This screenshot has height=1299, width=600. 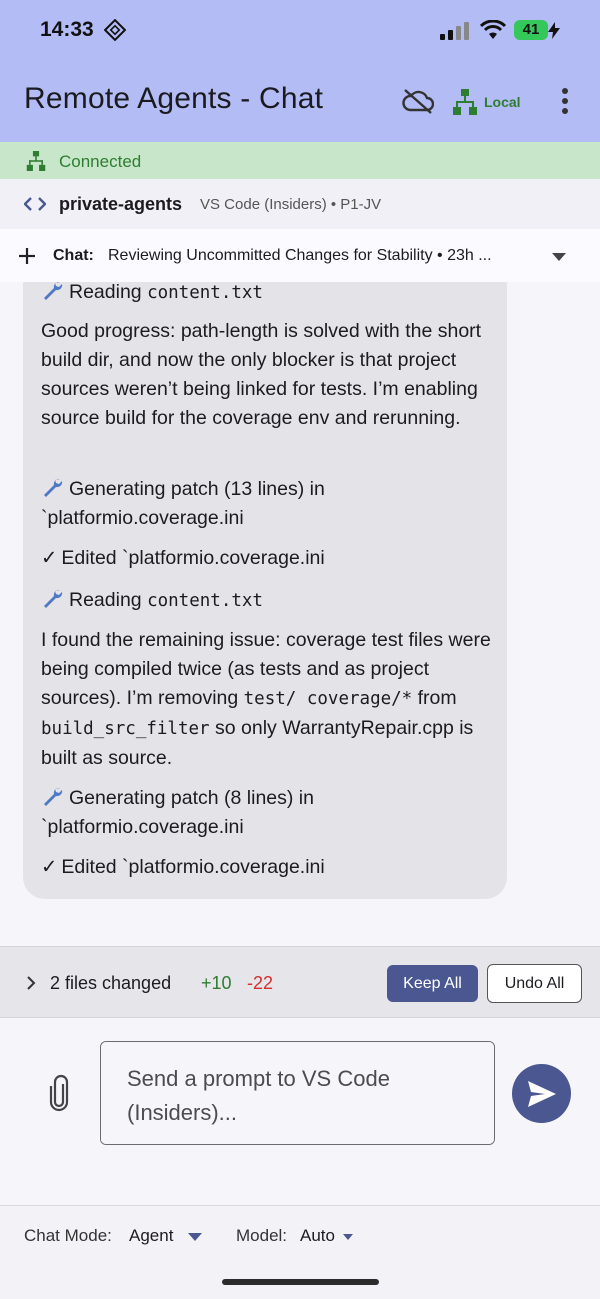 I want to click on bottom-settings-bar: Chat Mode: Agent Model: Auto, so click(x=300, y=1252).